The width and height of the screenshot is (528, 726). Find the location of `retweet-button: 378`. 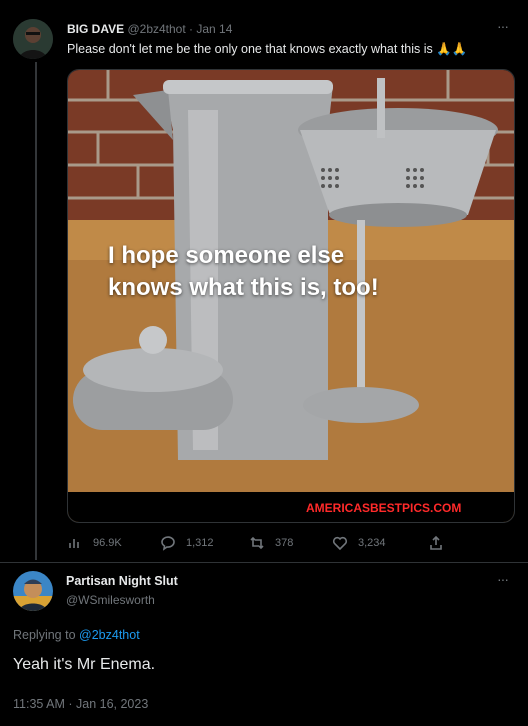

retweet-button: 378 is located at coordinates (271, 543).